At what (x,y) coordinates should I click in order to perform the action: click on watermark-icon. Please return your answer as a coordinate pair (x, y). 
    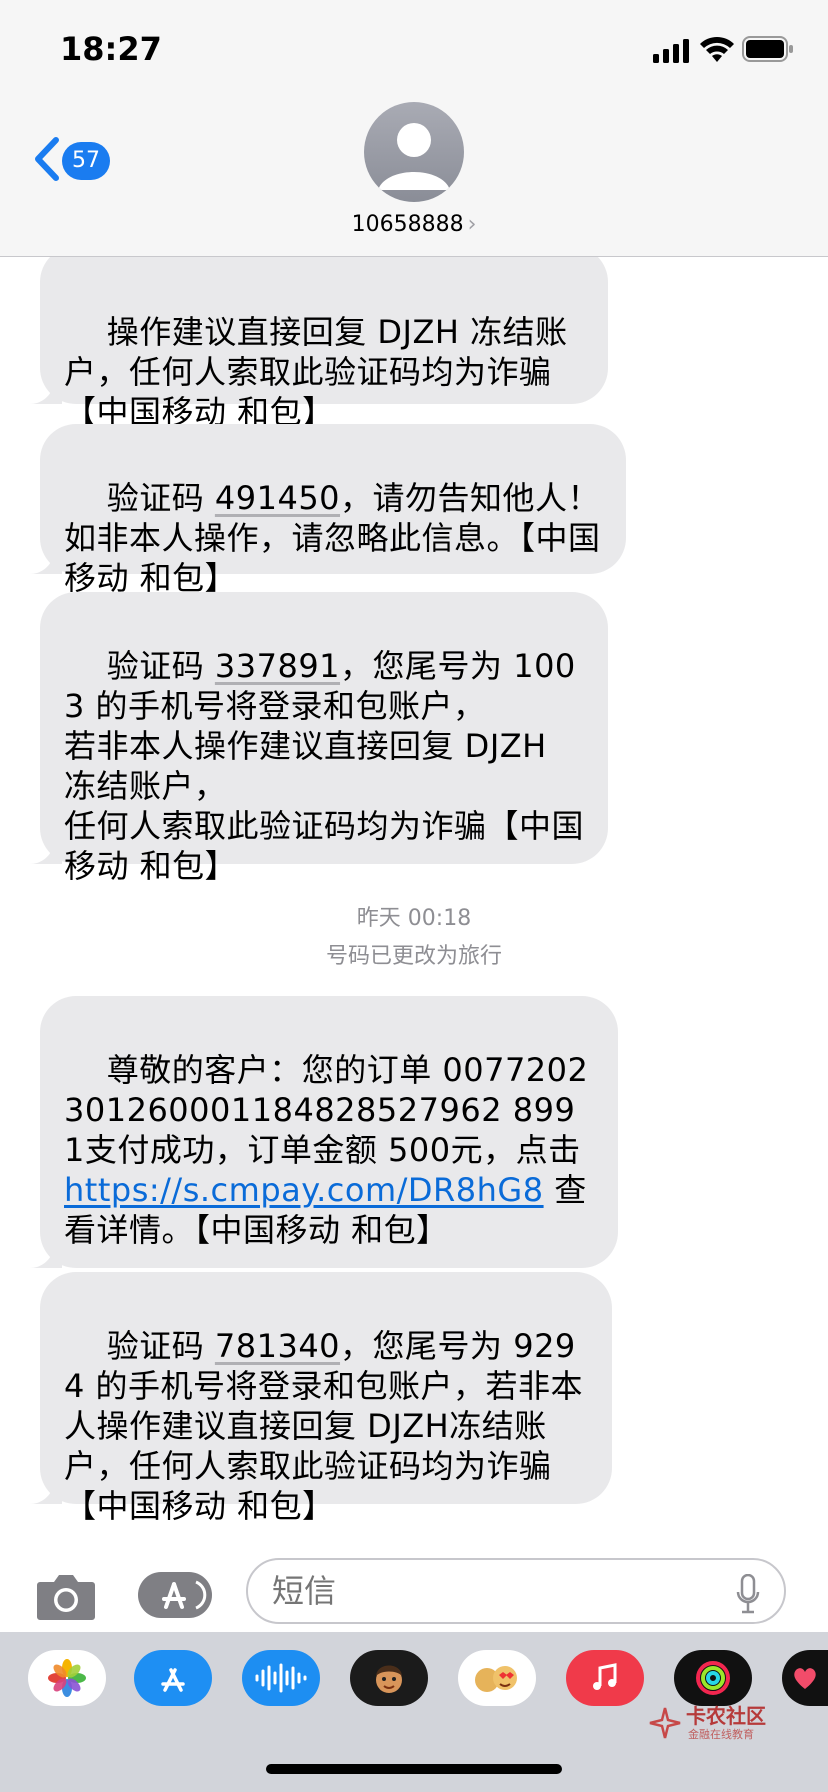
    Looking at the image, I should click on (665, 1723).